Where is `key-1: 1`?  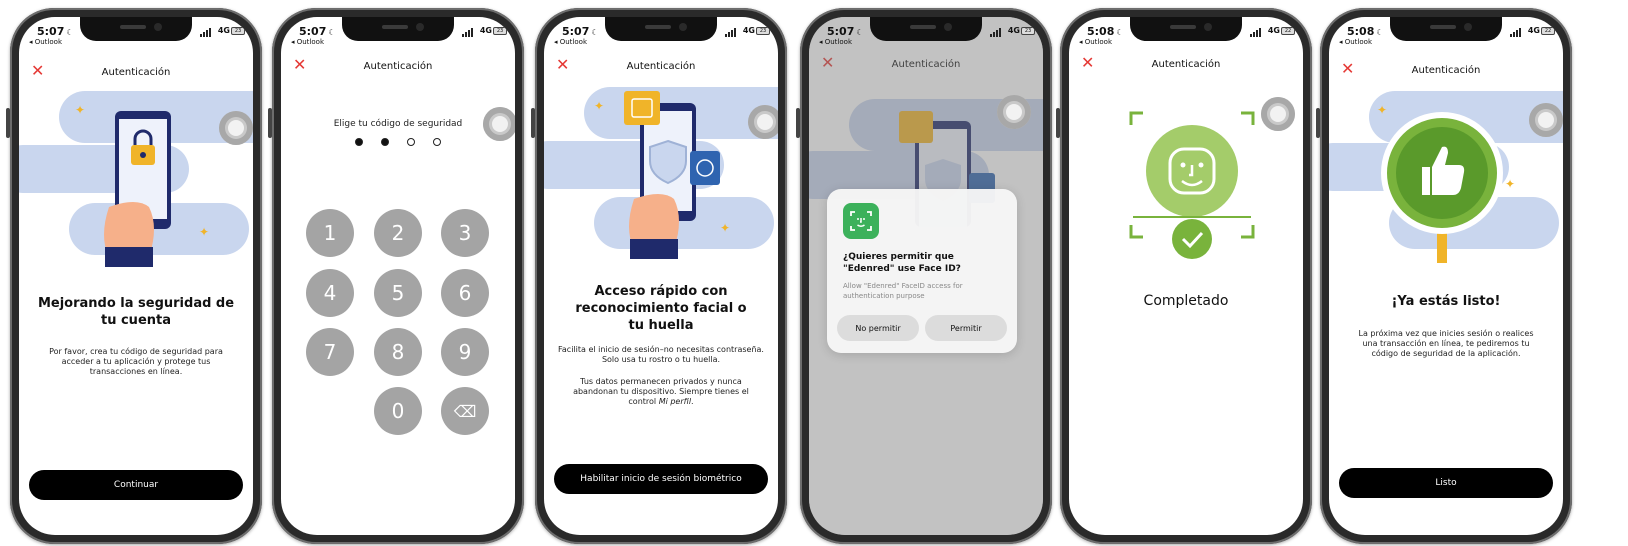 key-1: 1 is located at coordinates (330, 233).